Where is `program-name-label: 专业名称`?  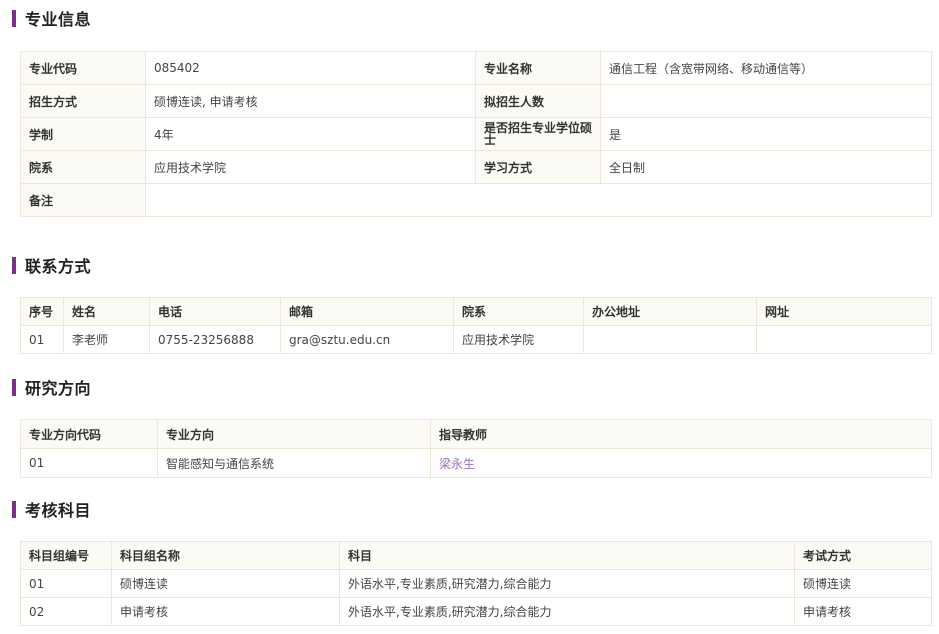 program-name-label: 专业名称 is located at coordinates (538, 68).